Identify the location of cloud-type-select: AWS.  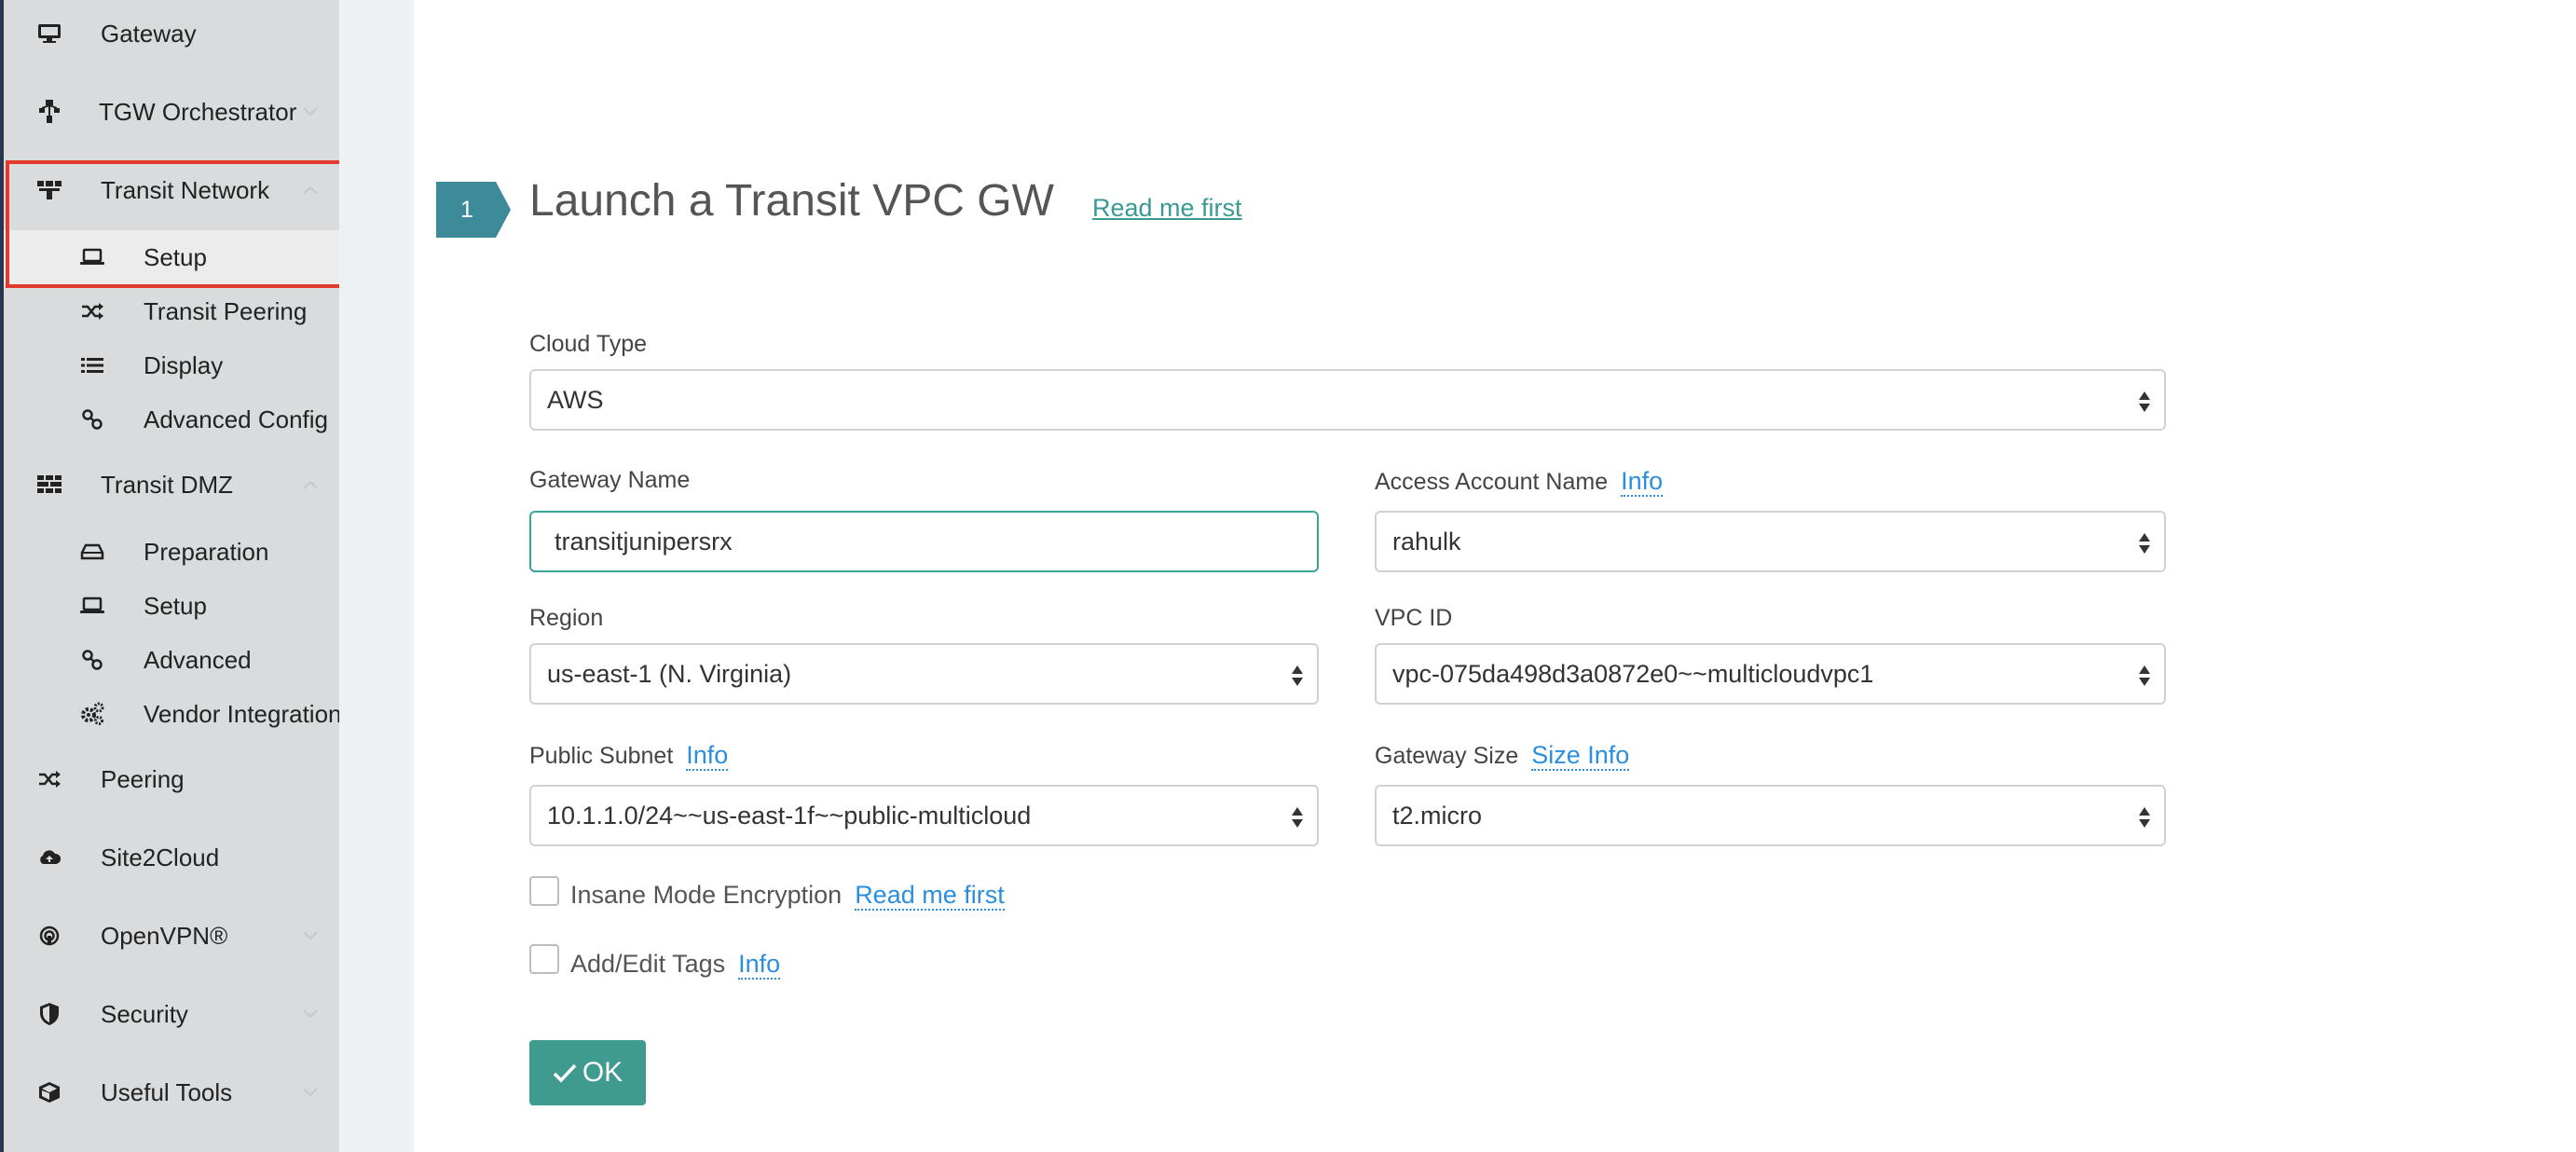
(1347, 400).